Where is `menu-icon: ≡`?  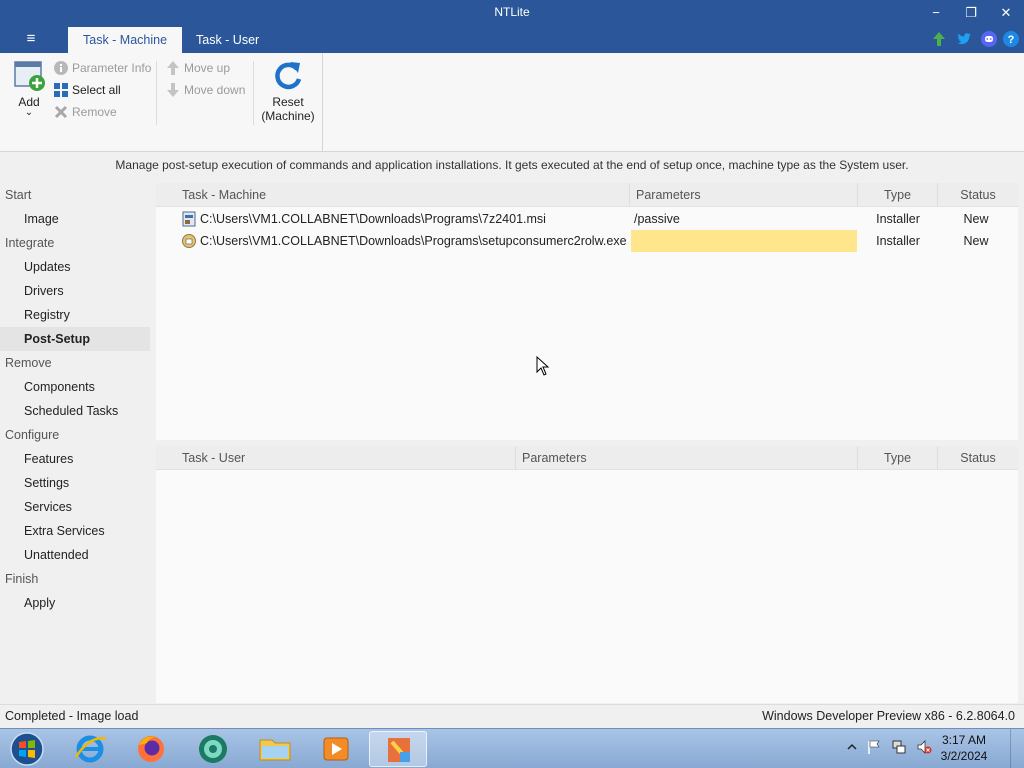
menu-icon: ≡ is located at coordinates (31, 40).